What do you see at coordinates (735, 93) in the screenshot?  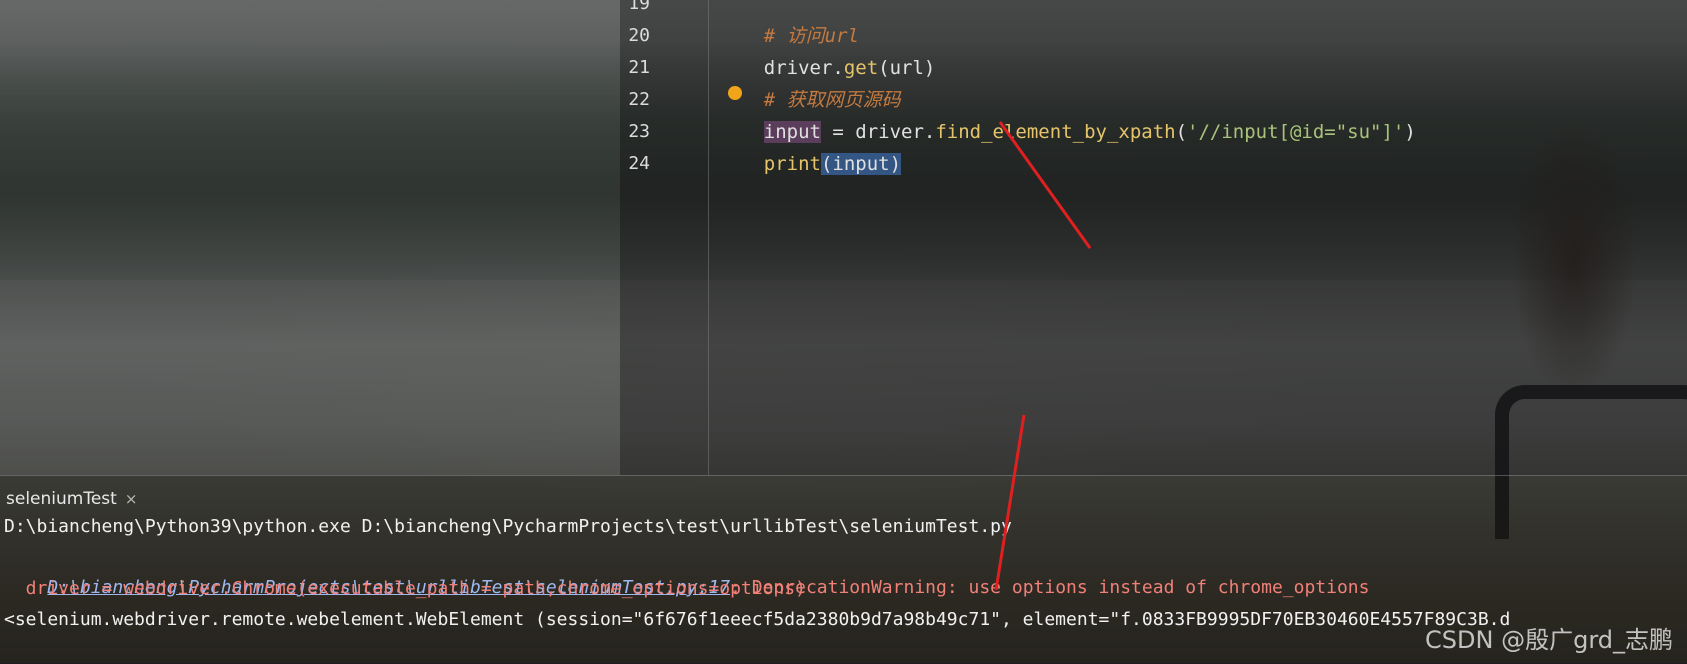 I see `intention-bulb-icon` at bounding box center [735, 93].